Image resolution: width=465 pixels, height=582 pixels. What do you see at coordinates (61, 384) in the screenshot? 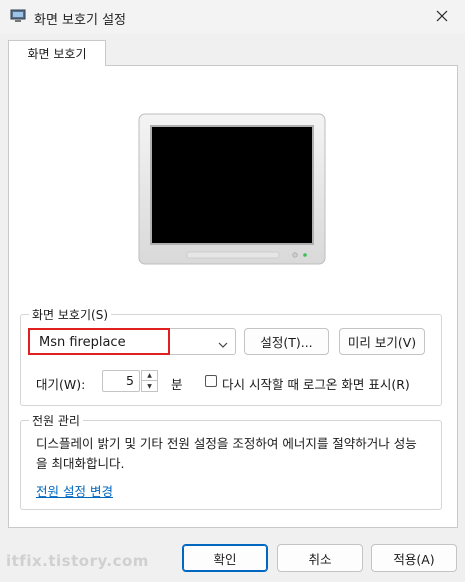
I see `wait-label: 대기(W):` at bounding box center [61, 384].